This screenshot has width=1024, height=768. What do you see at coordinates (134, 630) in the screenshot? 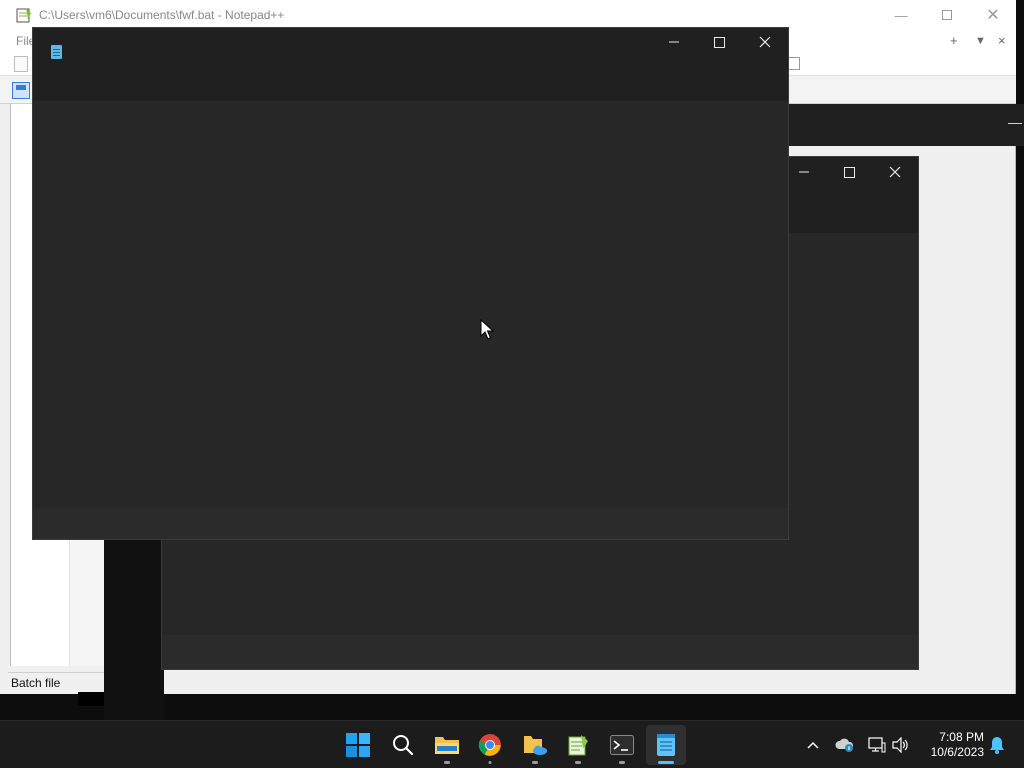
I see `background-shadow` at bounding box center [134, 630].